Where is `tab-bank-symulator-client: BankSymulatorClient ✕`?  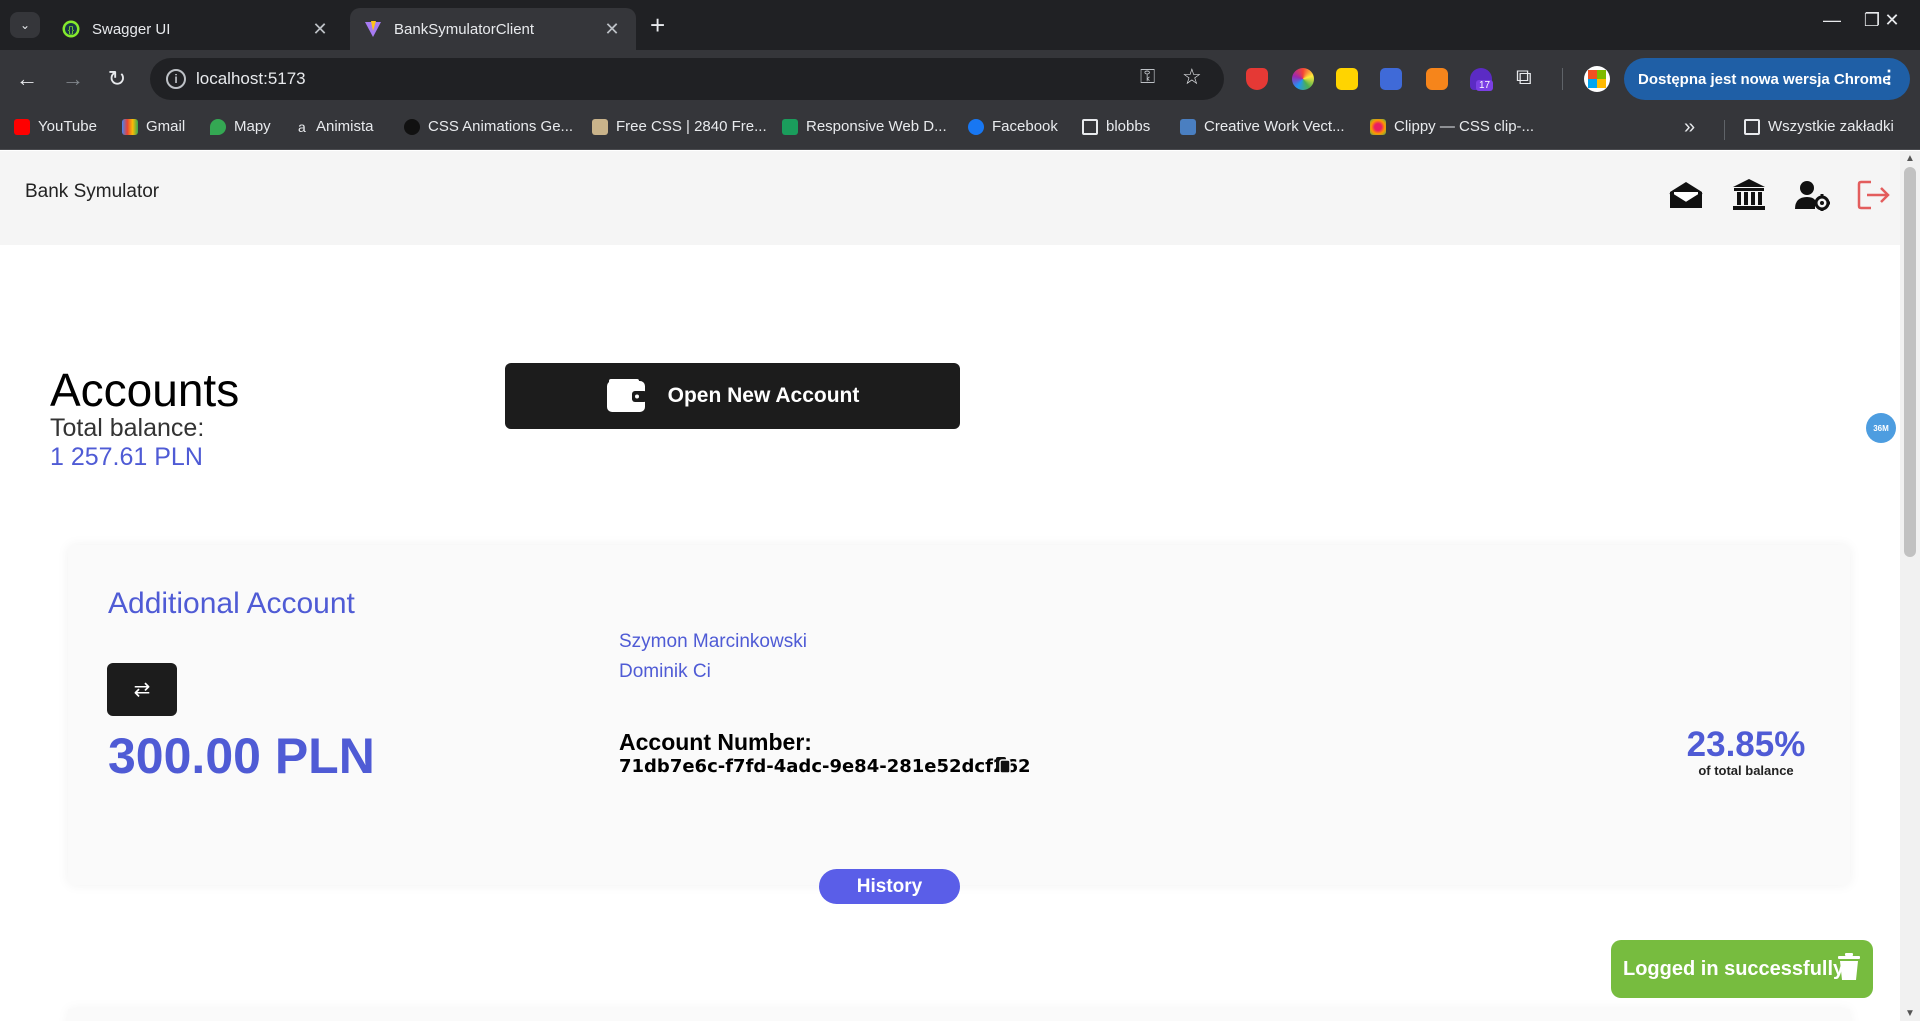 tab-bank-symulator-client: BankSymulatorClient ✕ is located at coordinates (493, 29).